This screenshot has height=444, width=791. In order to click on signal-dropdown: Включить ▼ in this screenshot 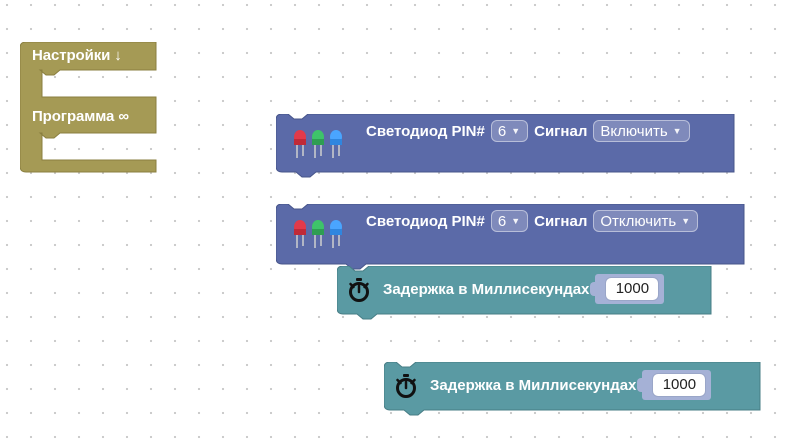, I will do `click(641, 131)`.